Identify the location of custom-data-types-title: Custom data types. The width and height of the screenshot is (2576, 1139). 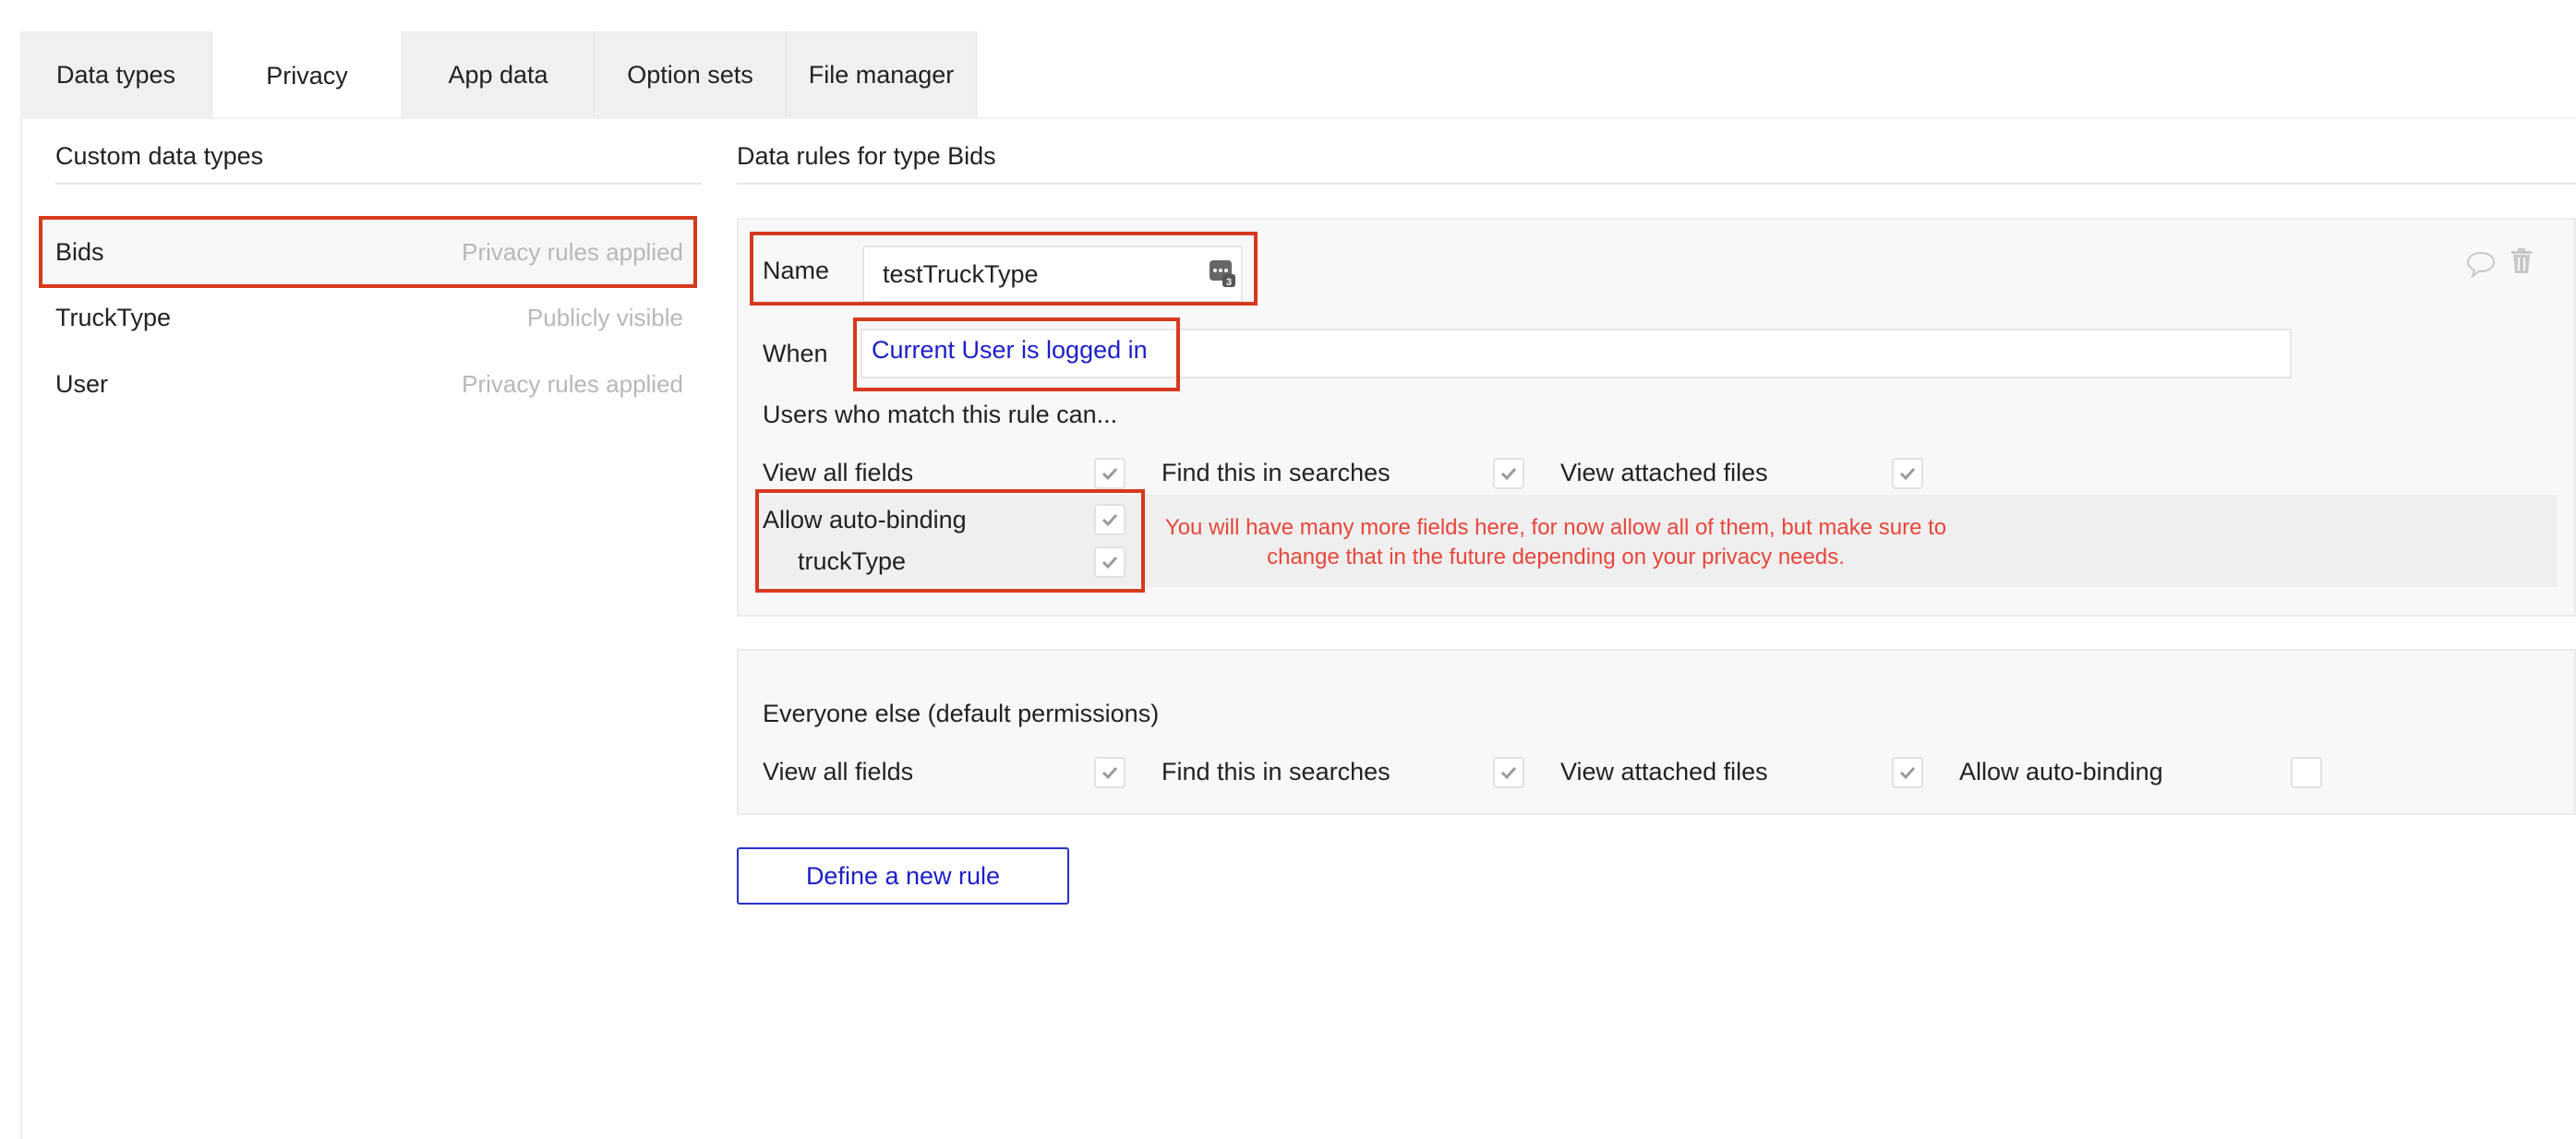
(159, 156).